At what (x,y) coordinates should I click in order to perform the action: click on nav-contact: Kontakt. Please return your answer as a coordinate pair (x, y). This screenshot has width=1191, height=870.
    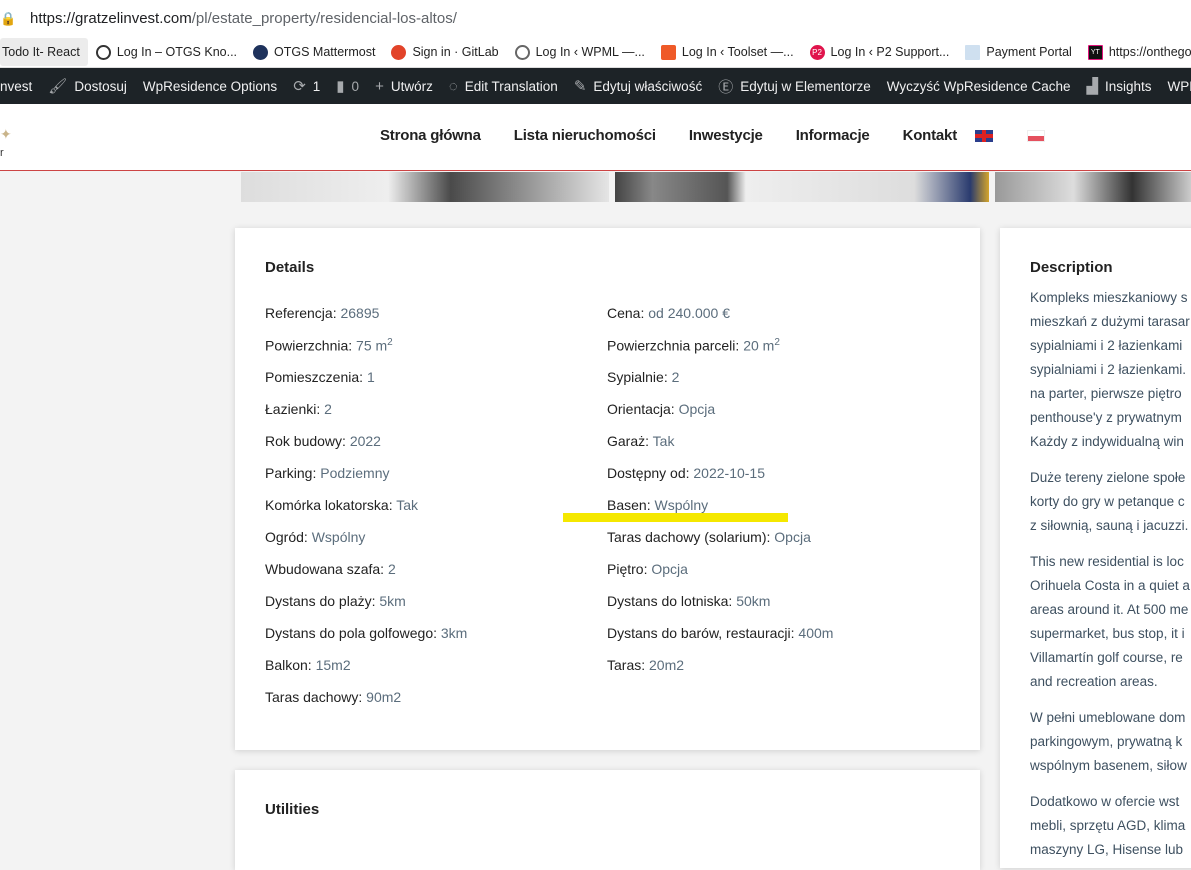
    Looking at the image, I should click on (930, 135).